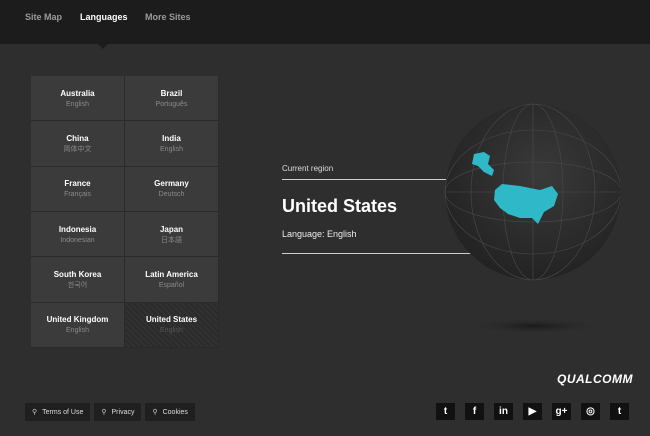 Image resolution: width=650 pixels, height=436 pixels. Describe the element at coordinates (340, 206) in the screenshot. I see `current-region-name: United States` at that location.